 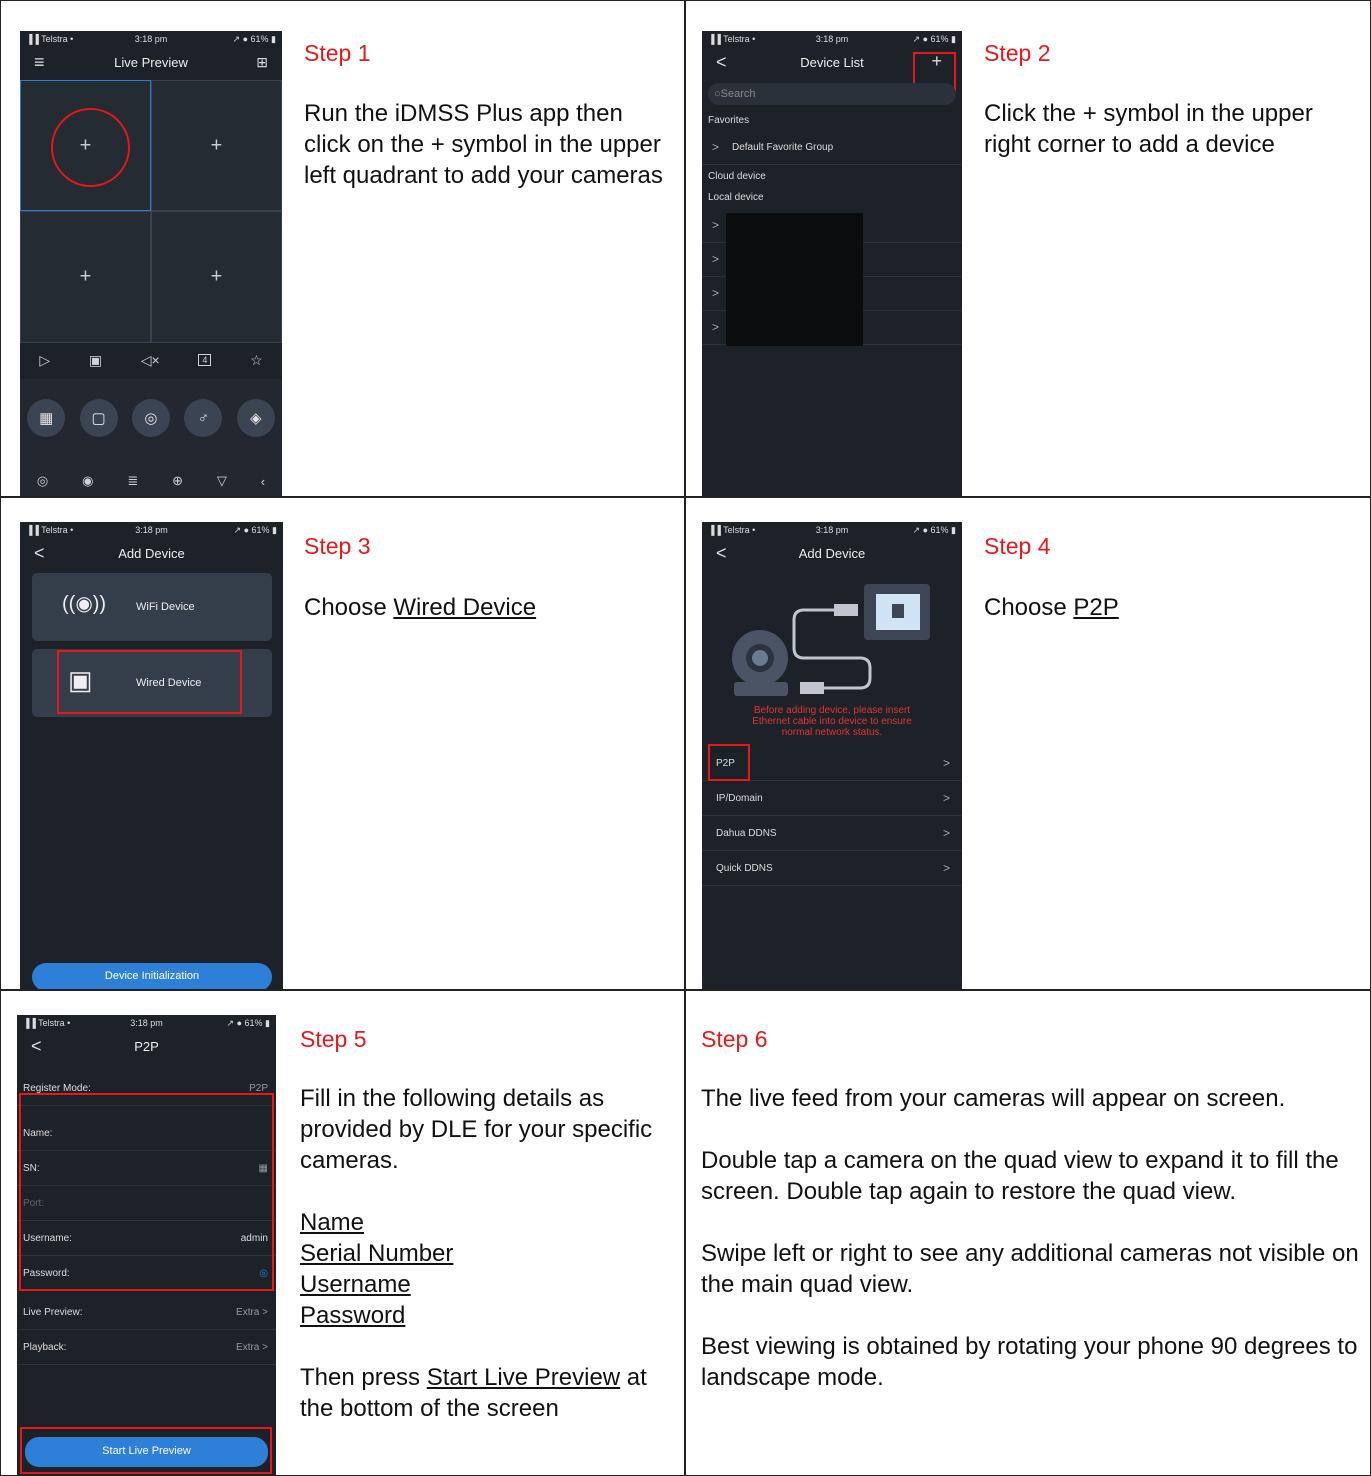 What do you see at coordinates (256, 360) in the screenshot?
I see `favorite-star-icon: ☆` at bounding box center [256, 360].